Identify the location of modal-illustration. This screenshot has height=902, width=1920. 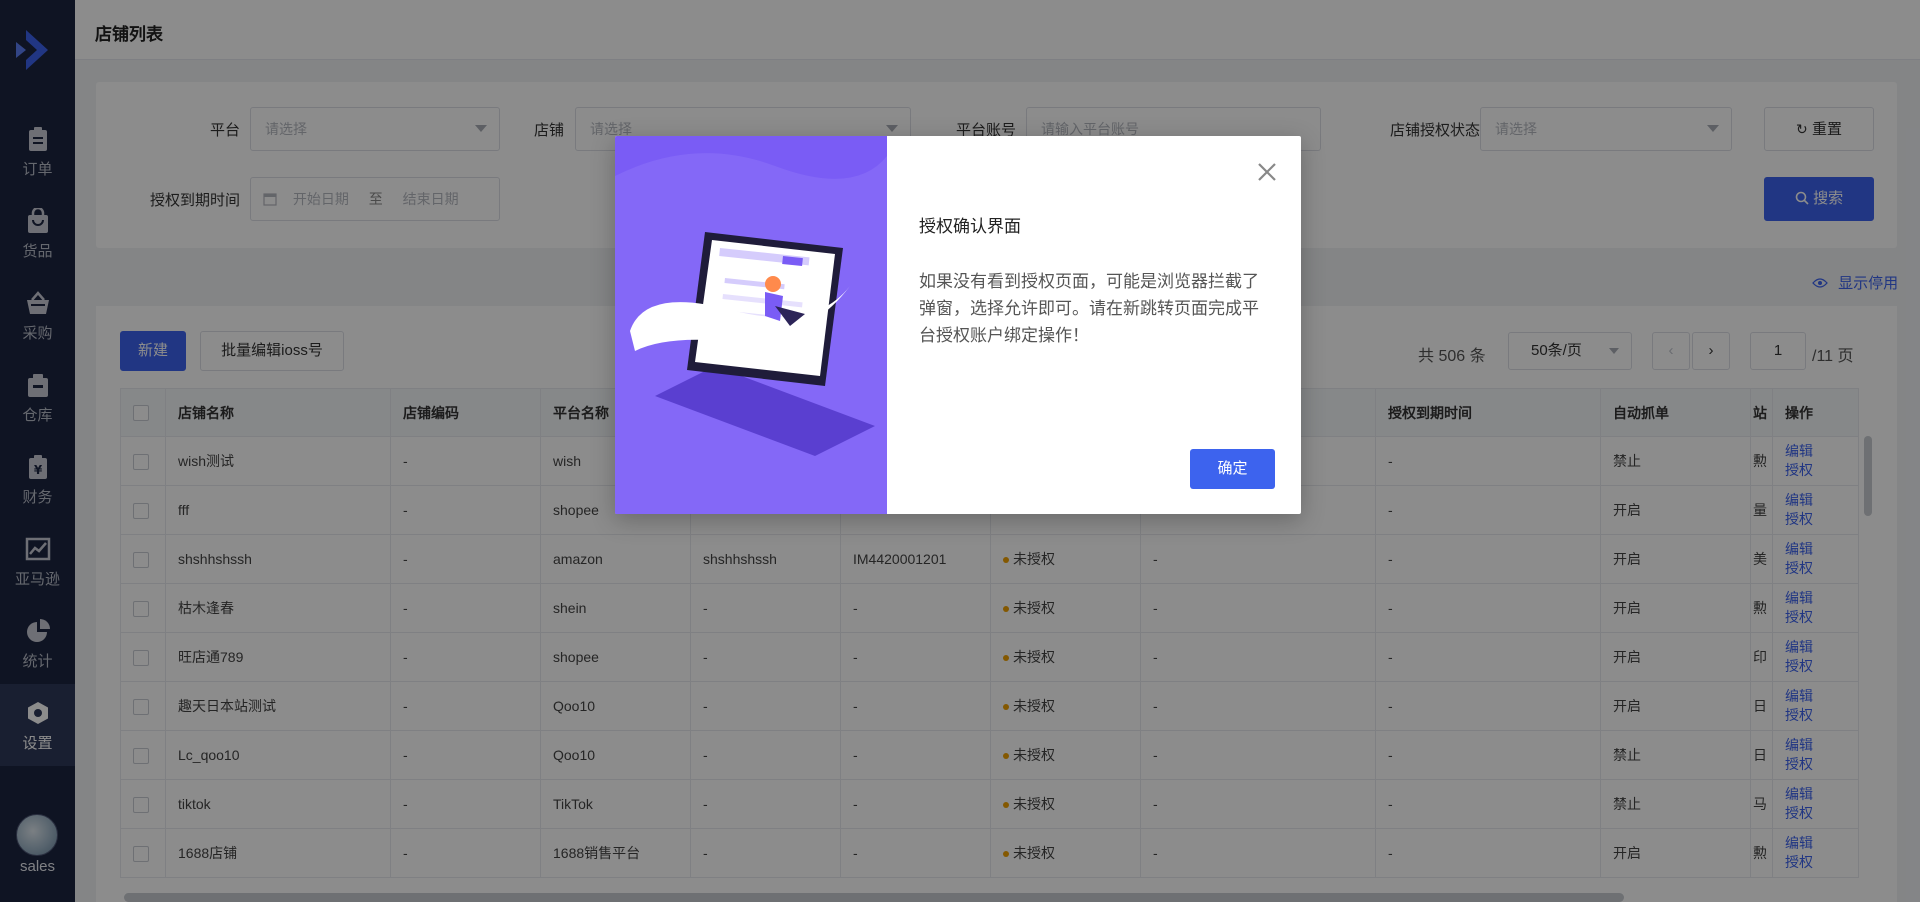
(751, 325).